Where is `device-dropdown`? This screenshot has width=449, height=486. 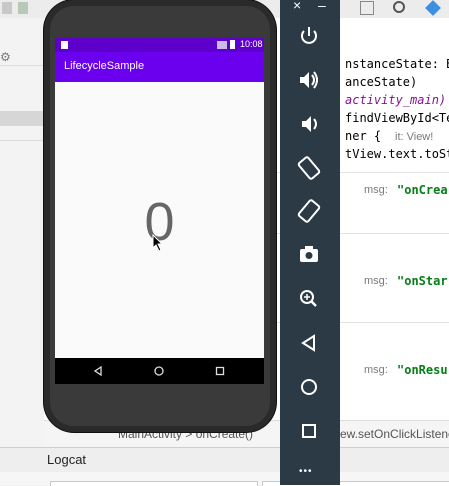
device-dropdown is located at coordinates (154, 483).